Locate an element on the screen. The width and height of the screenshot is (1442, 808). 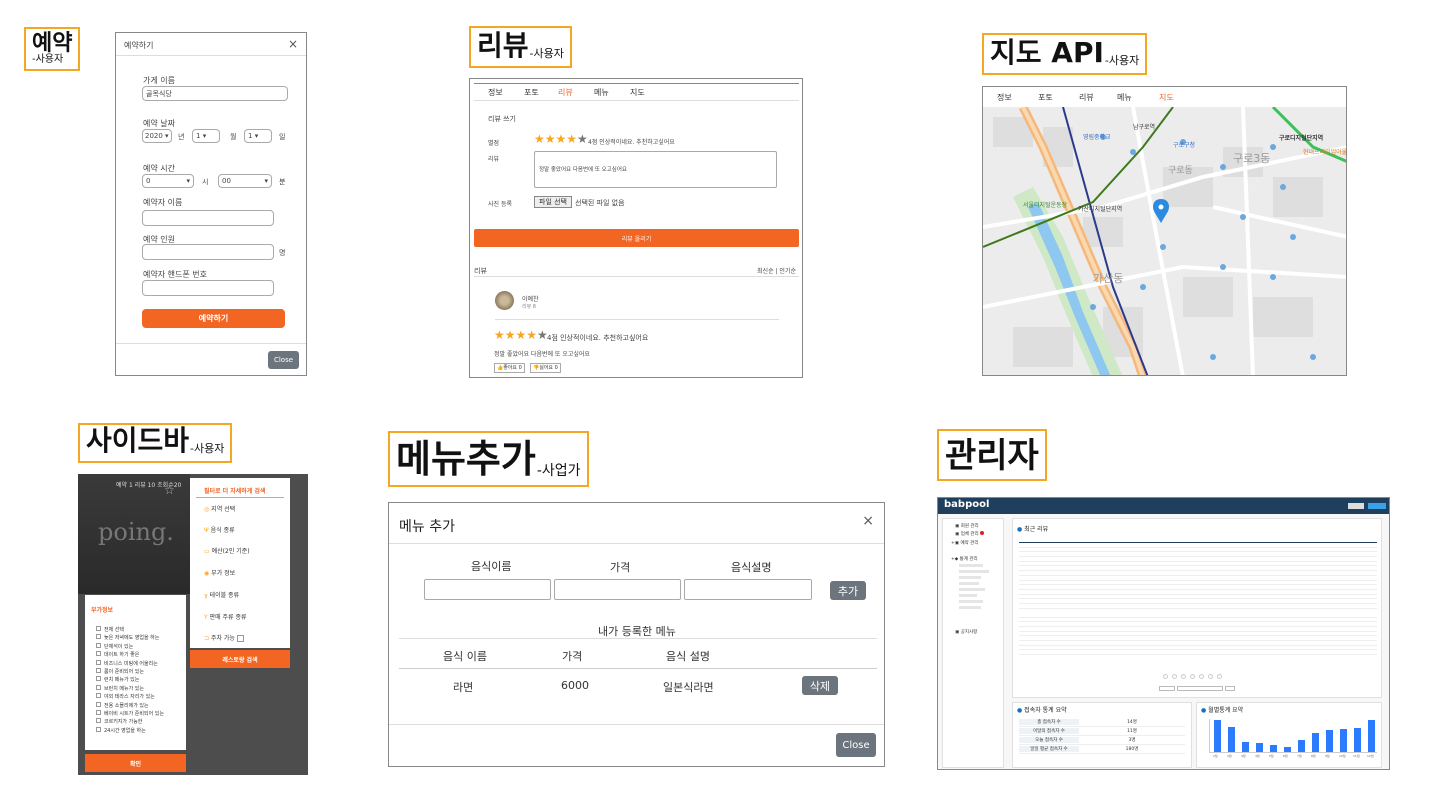
chart-icon: +◆ is located at coordinates (955, 559).